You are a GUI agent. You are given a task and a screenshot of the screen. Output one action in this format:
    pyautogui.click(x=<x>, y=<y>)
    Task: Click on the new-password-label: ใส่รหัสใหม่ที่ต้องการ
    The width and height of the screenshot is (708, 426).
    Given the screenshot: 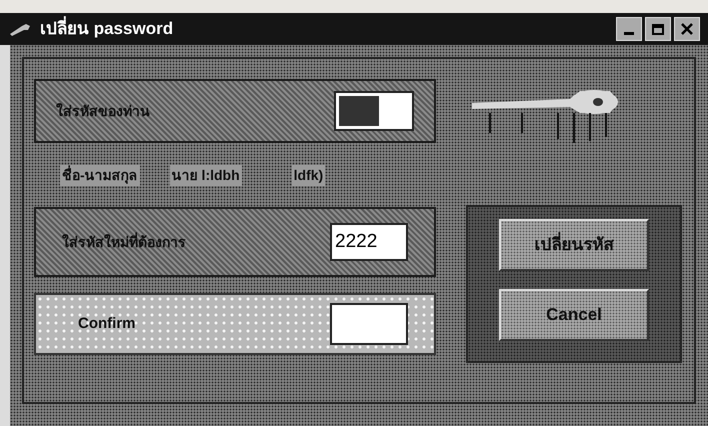 What is the action you would take?
    pyautogui.click(x=124, y=242)
    